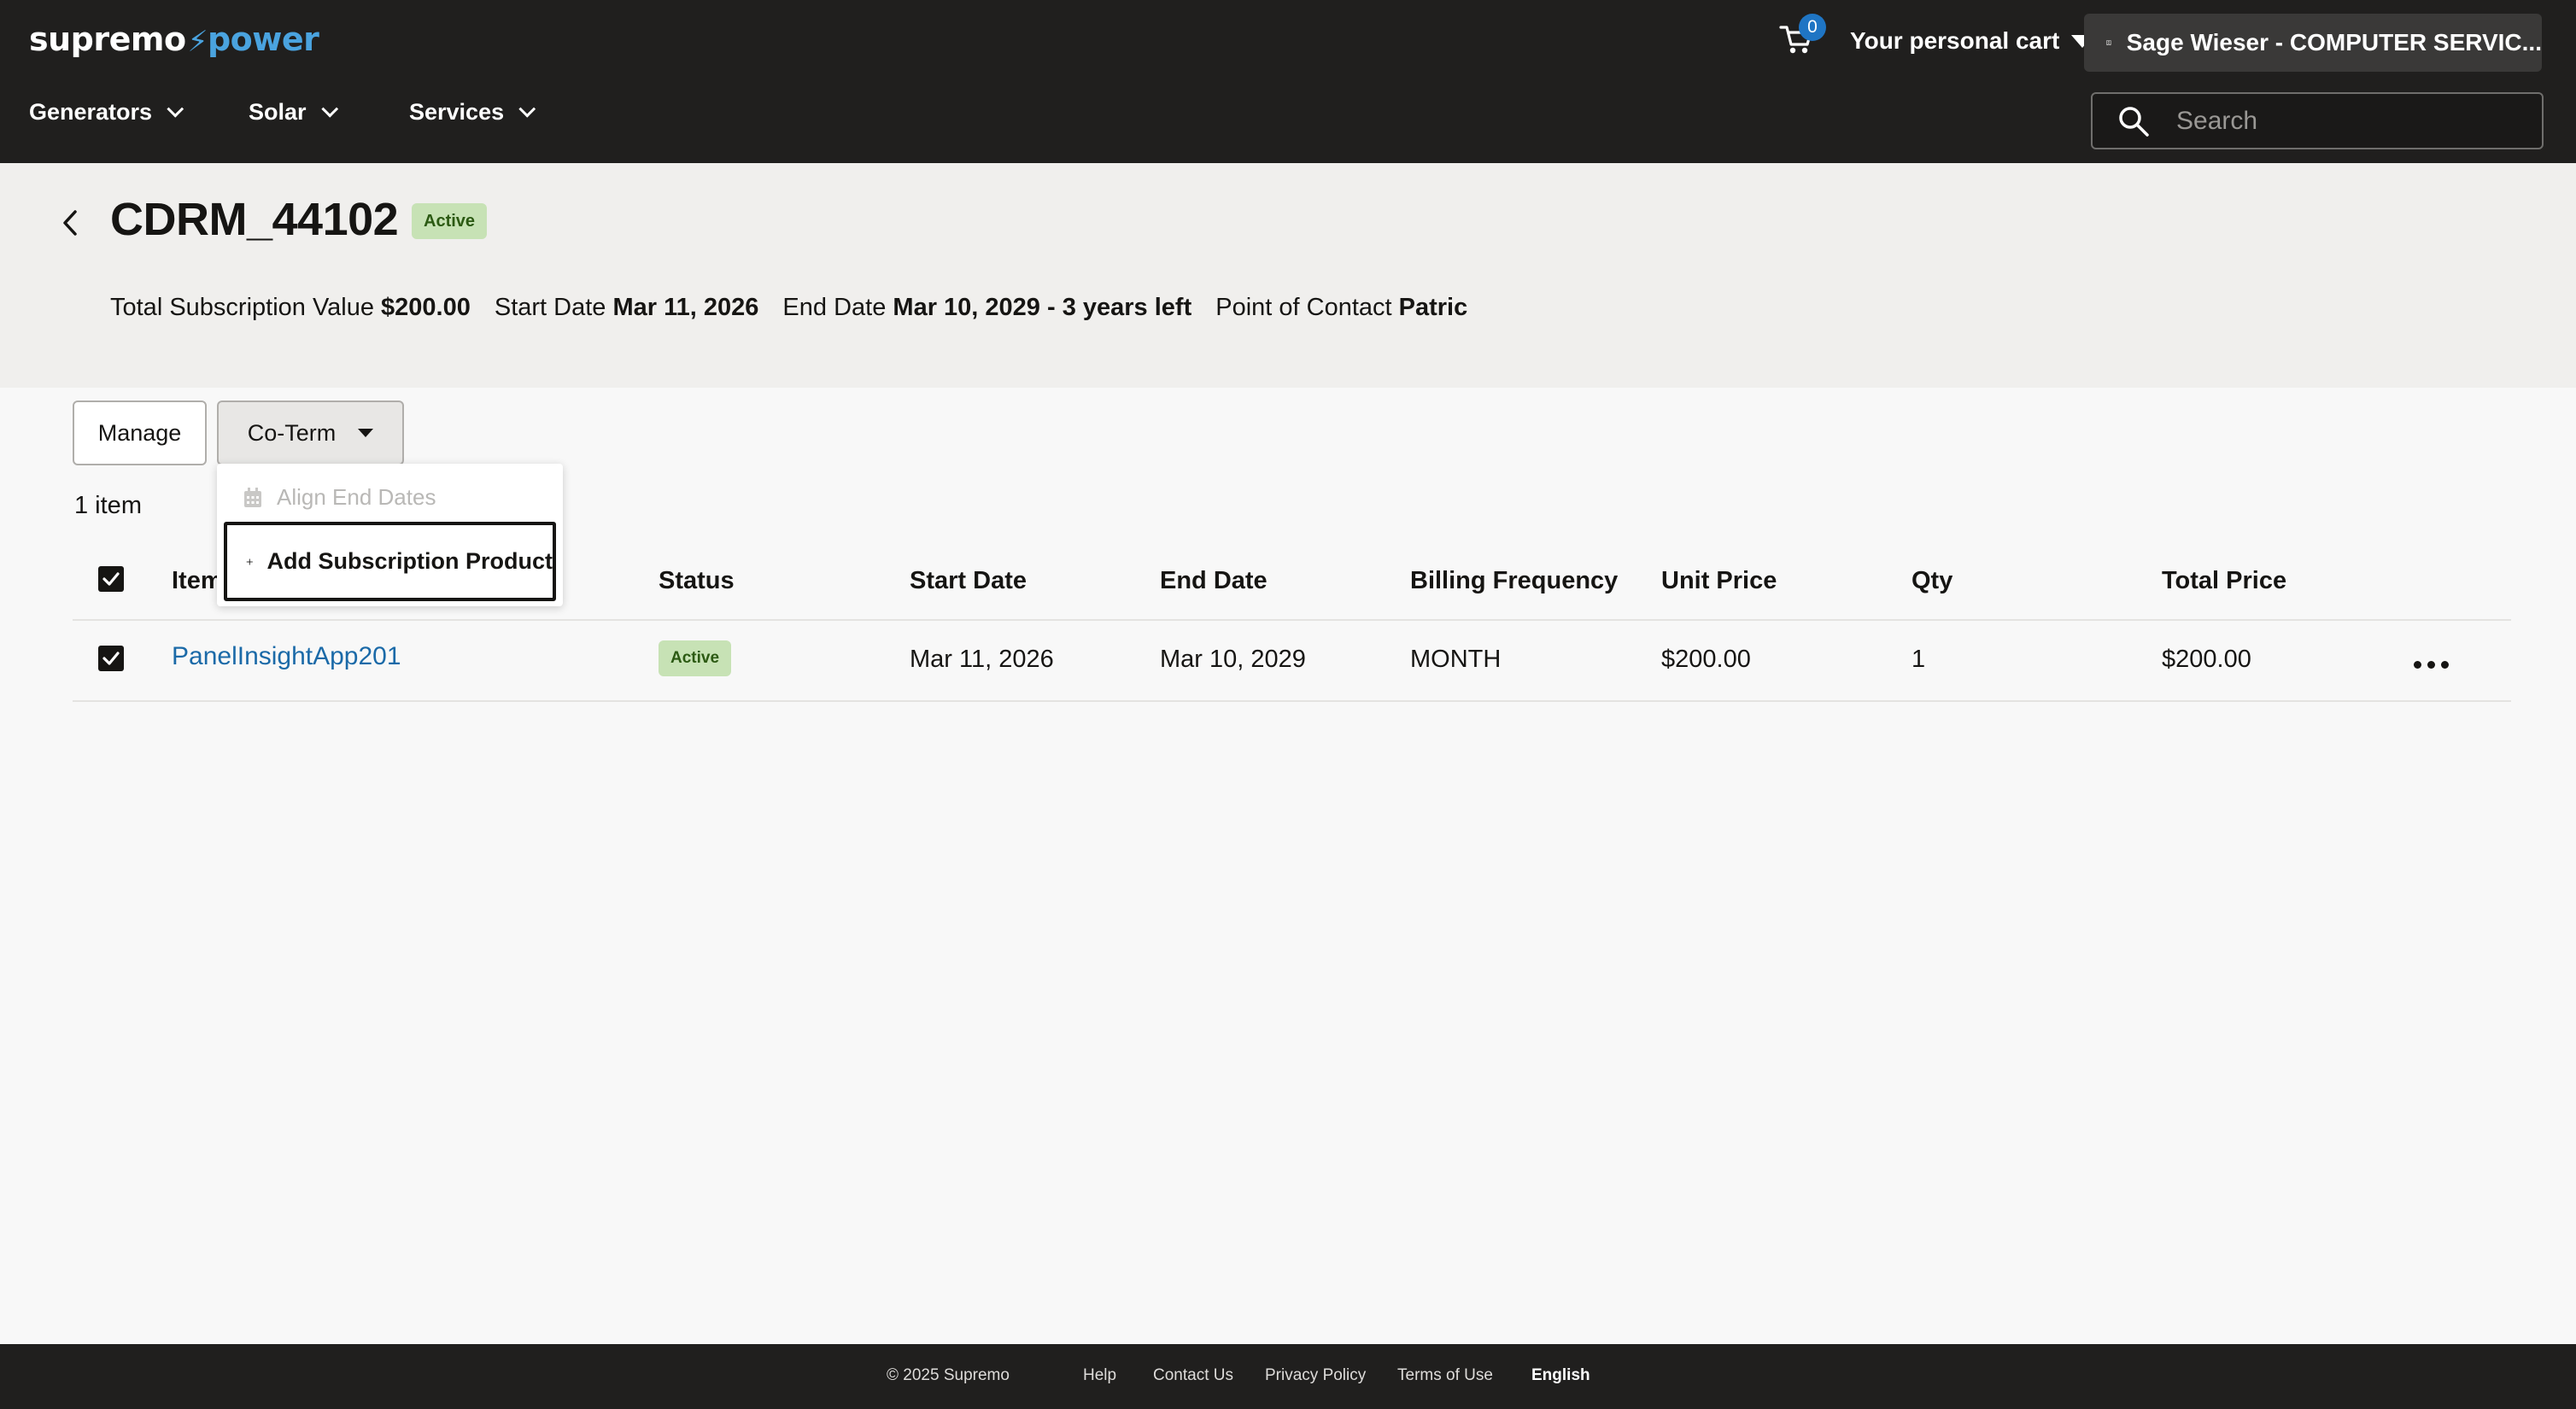 The image size is (2576, 1409). I want to click on select-all-checkbox, so click(111, 579).